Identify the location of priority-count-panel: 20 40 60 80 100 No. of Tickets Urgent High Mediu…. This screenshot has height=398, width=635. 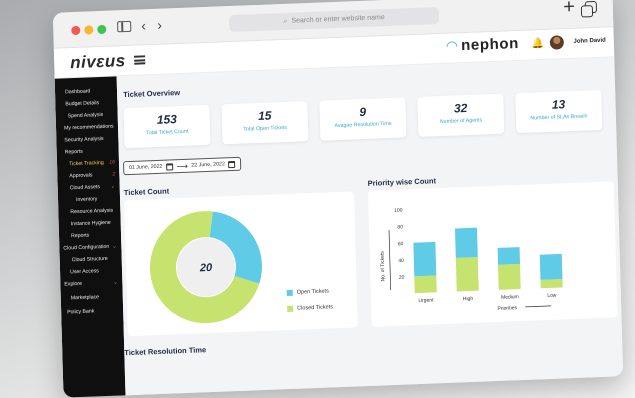
(492, 254).